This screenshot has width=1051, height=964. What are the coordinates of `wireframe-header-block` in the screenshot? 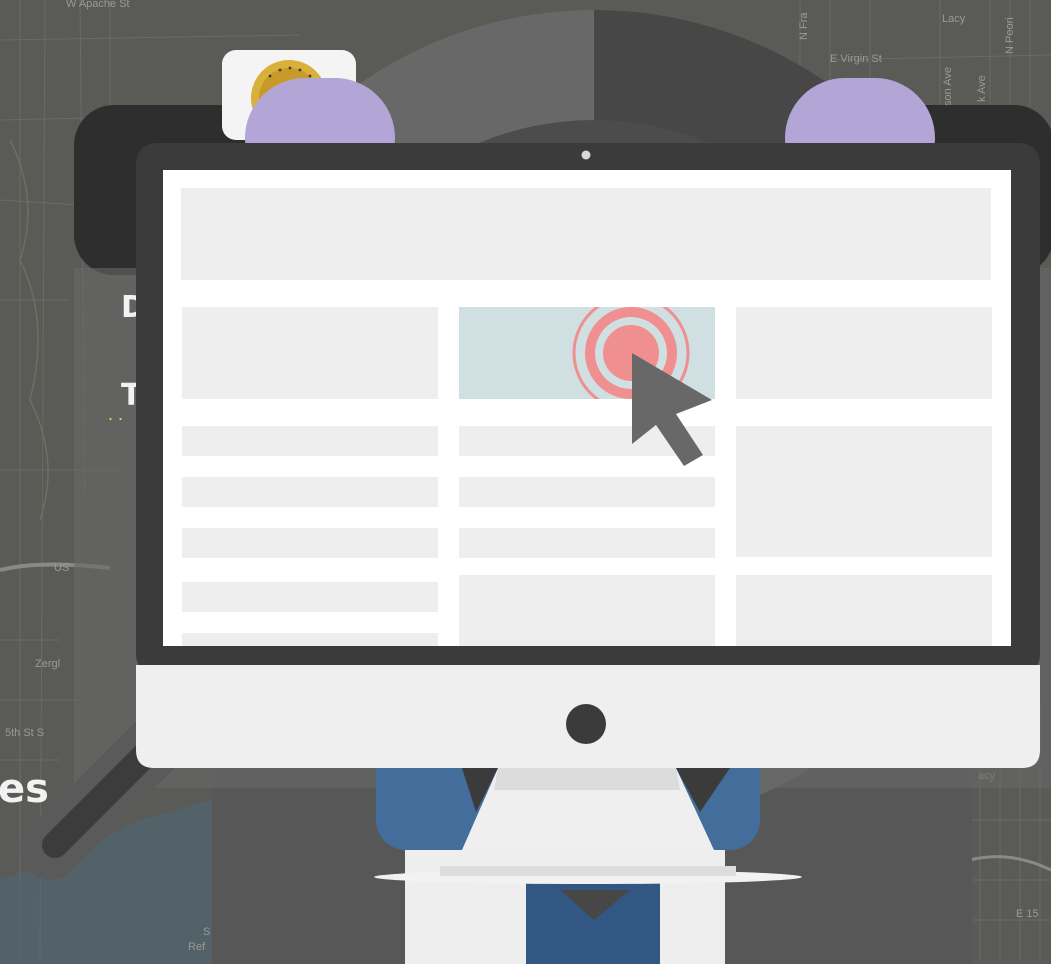 It's located at (586, 234).